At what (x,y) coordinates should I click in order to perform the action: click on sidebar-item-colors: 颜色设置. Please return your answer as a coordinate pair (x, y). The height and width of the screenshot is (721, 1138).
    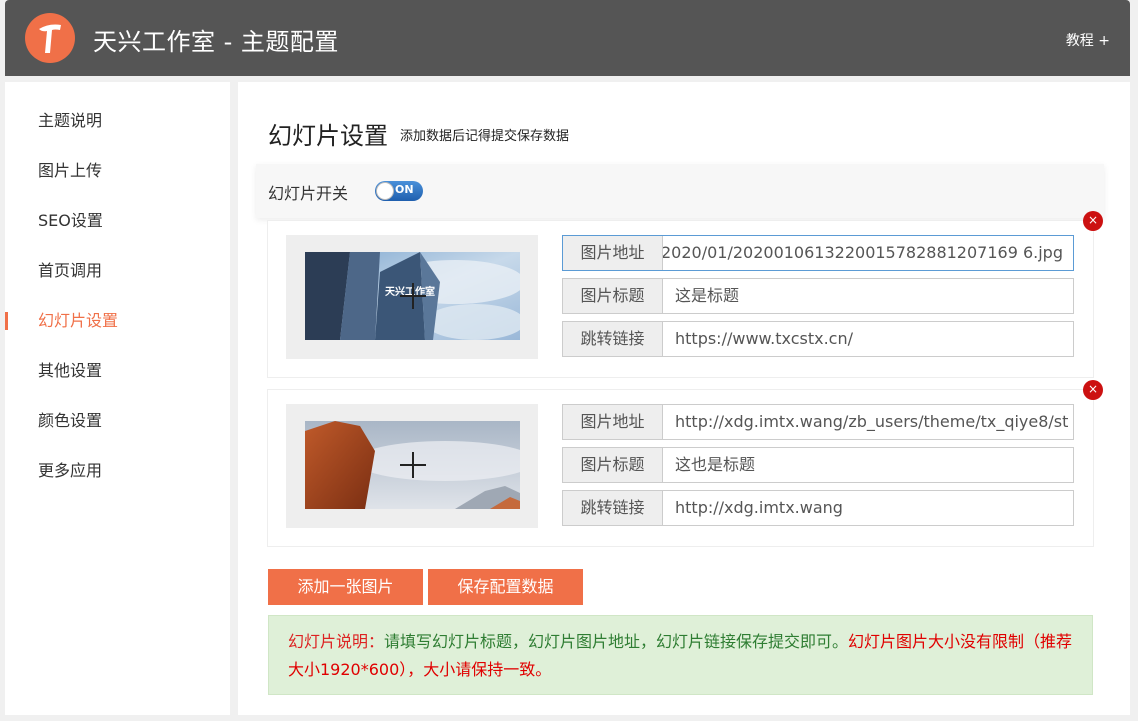
    Looking at the image, I should click on (117, 421).